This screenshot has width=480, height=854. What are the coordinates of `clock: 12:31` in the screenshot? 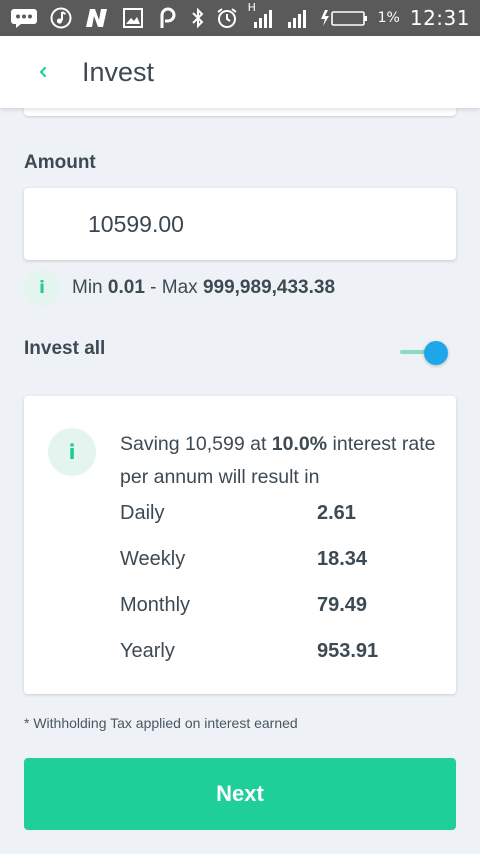 It's located at (439, 18).